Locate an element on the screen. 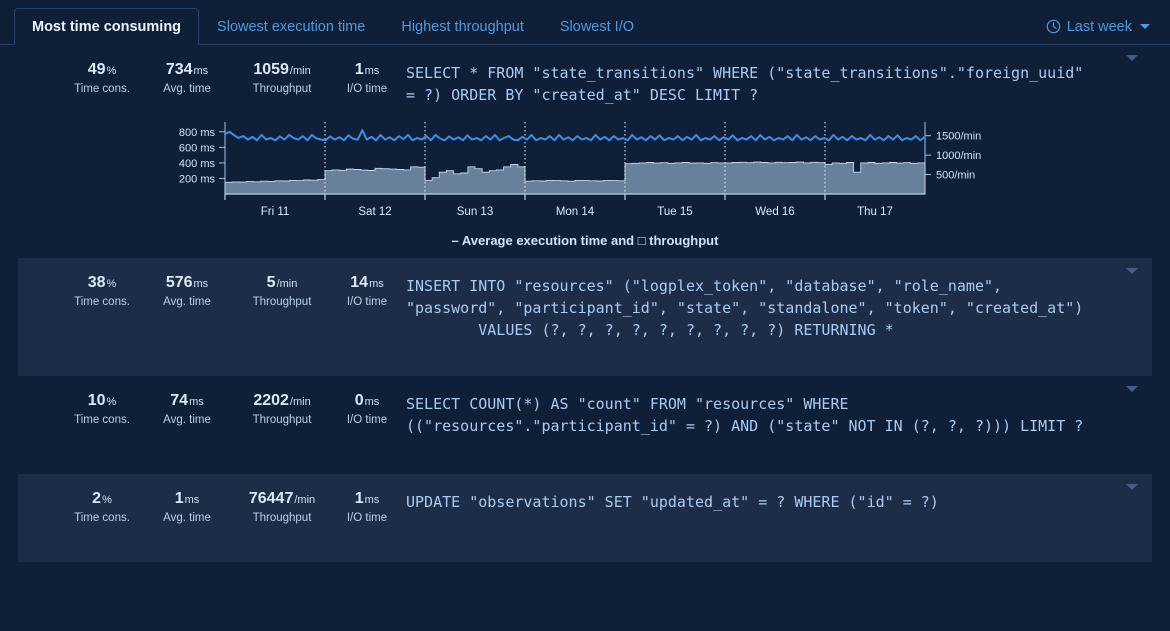  metric-value: 5 is located at coordinates (271, 282).